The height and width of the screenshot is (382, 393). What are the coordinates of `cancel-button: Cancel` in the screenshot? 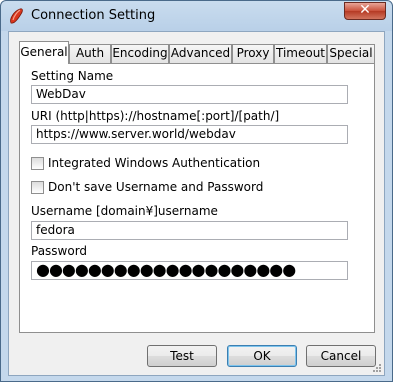 It's located at (341, 356).